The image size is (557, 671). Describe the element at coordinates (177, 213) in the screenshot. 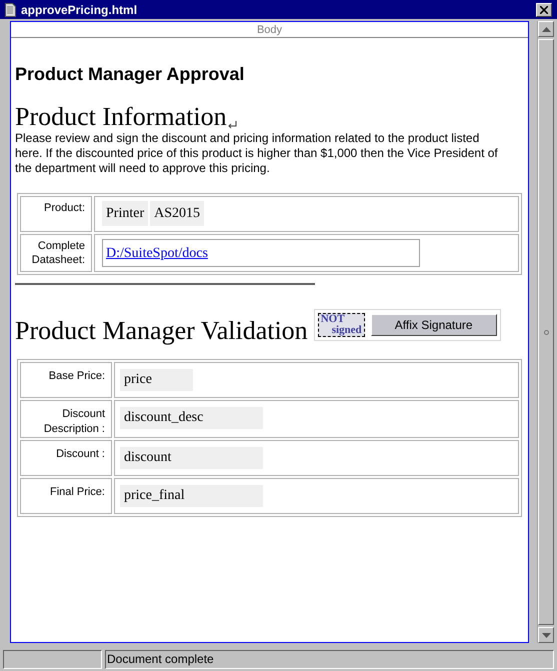

I see `value-field: AS2015` at that location.